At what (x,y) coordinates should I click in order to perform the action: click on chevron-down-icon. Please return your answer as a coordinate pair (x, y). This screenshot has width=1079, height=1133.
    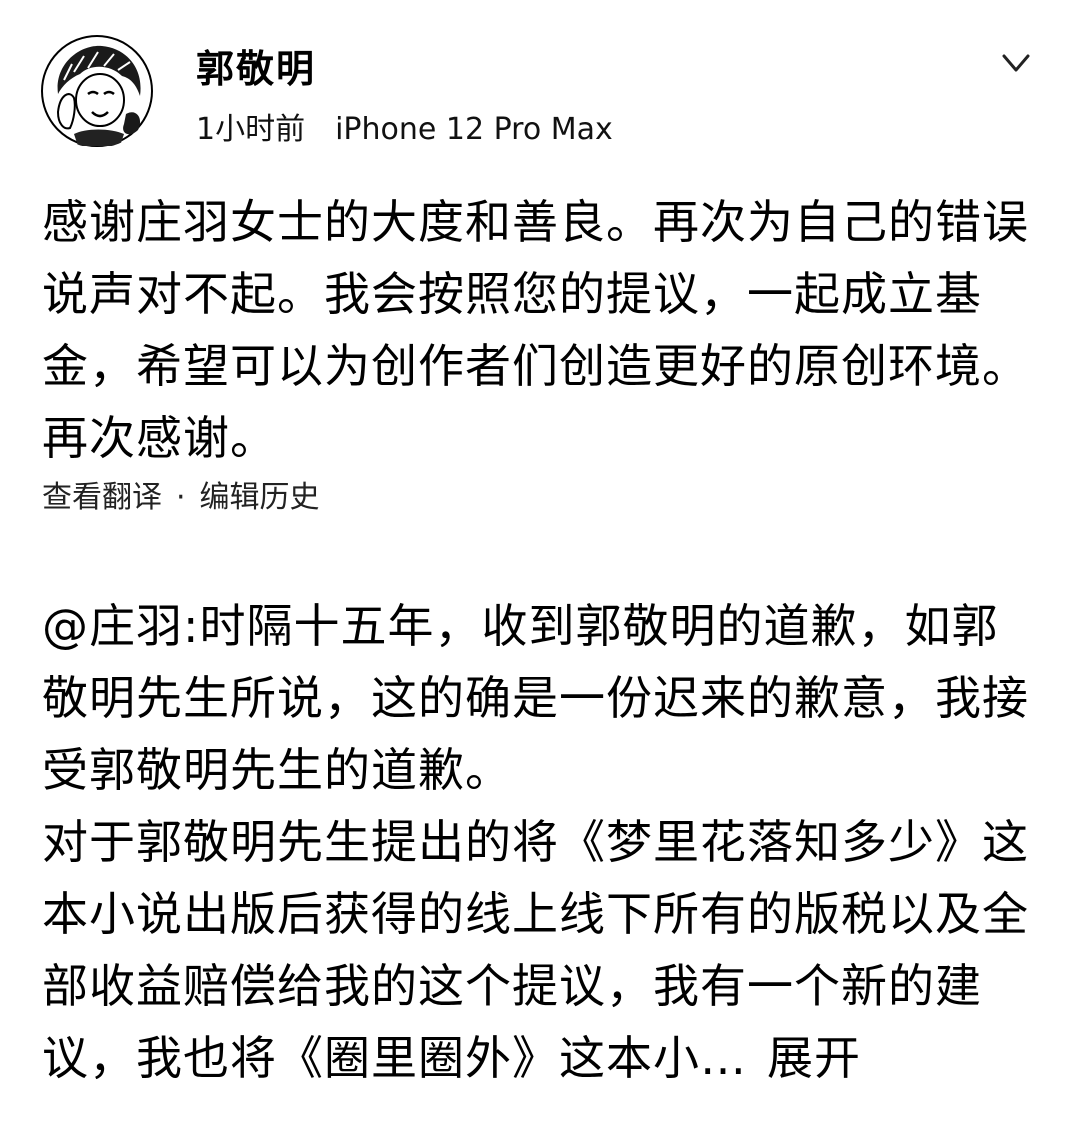
    Looking at the image, I should click on (1016, 63).